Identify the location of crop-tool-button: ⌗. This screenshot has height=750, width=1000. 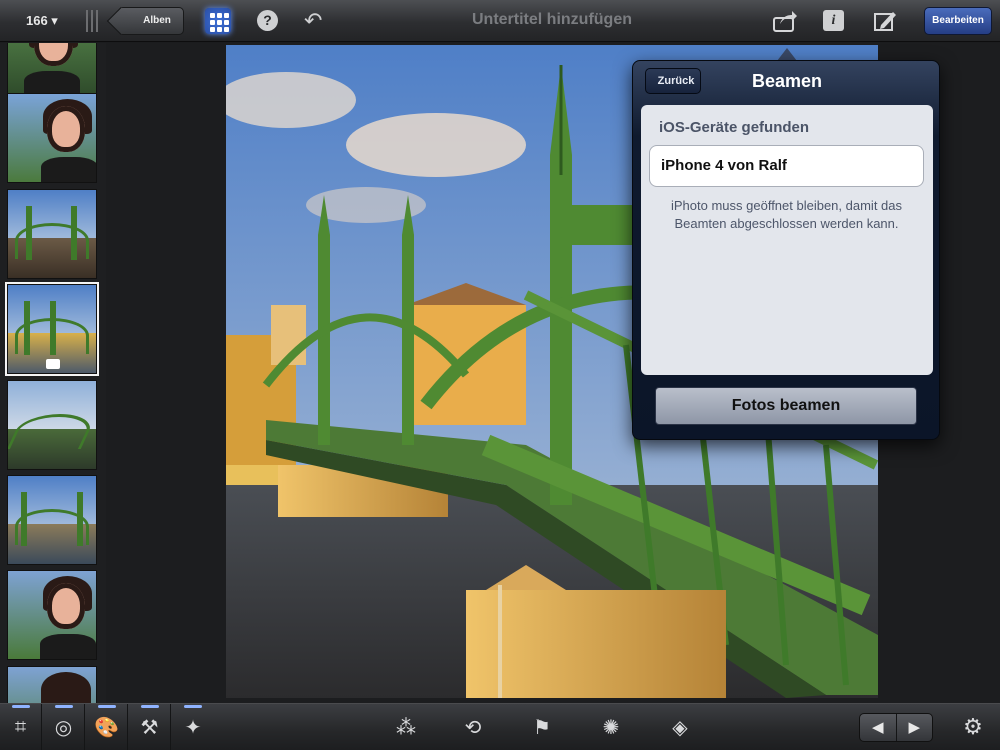
(21, 727).